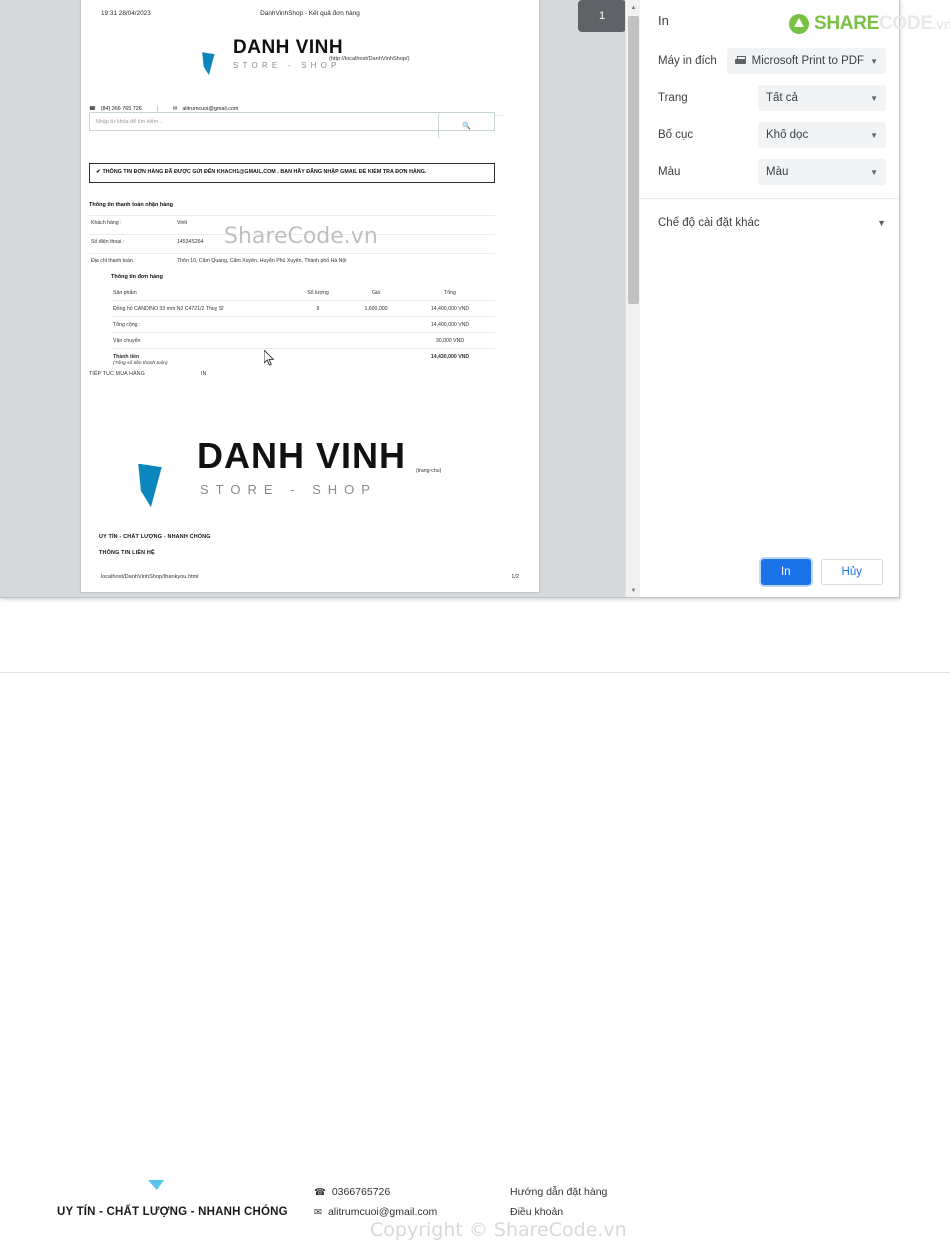 The width and height of the screenshot is (950, 1241). What do you see at coordinates (155, 467) in the screenshot?
I see `shop-logo-large-mark` at bounding box center [155, 467].